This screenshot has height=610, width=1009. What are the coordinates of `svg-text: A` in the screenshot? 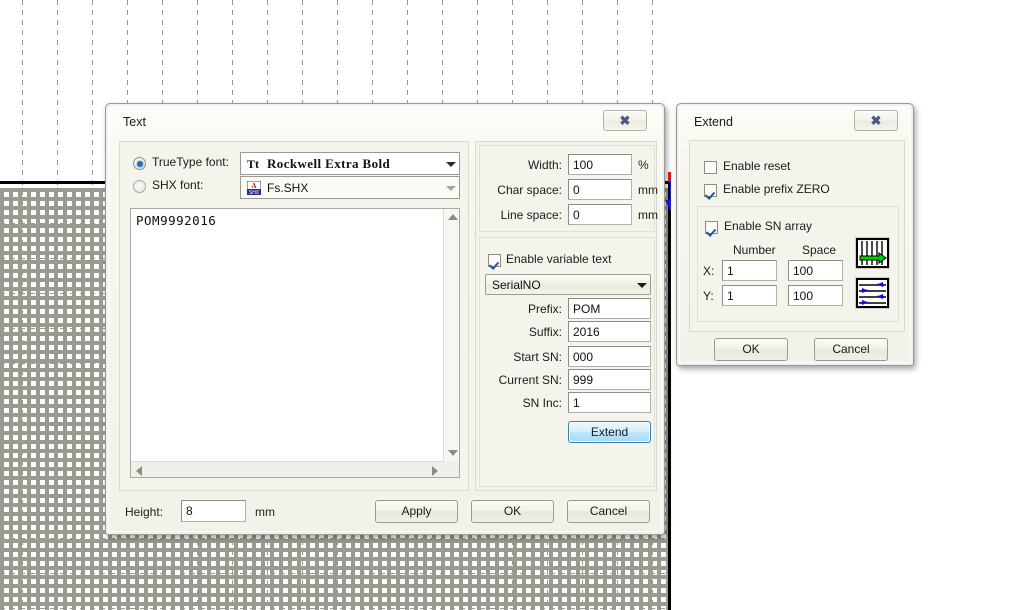 It's located at (253, 186).